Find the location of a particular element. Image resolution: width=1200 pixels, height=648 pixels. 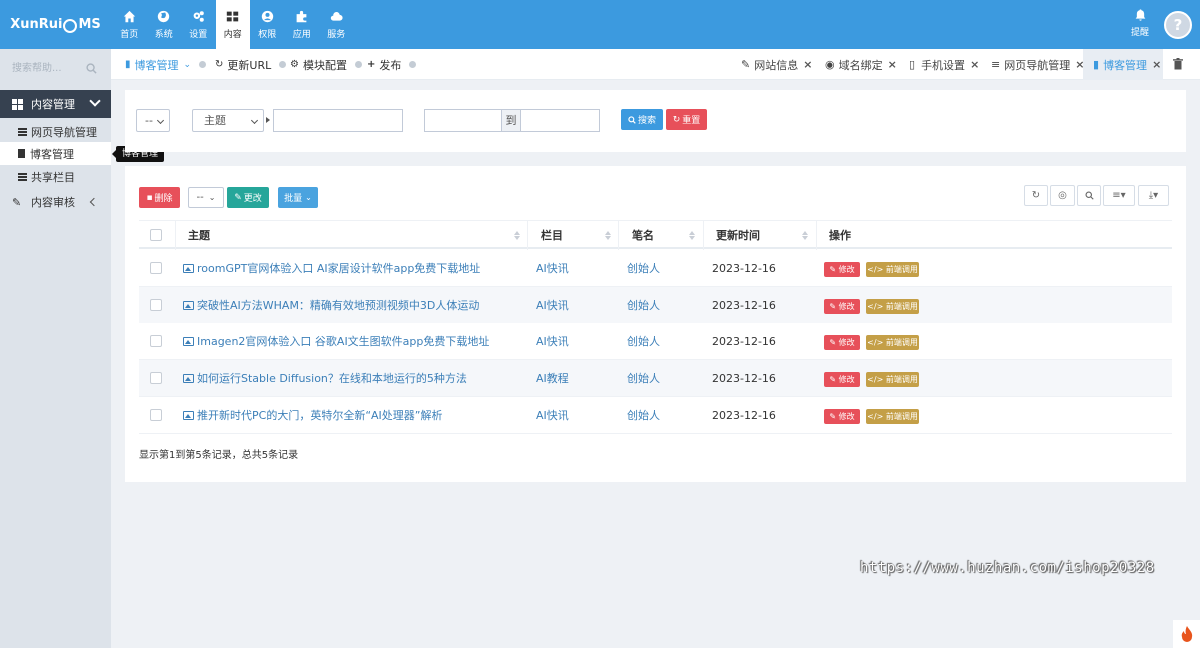

refresh-table-button: ↻ is located at coordinates (1036, 195).